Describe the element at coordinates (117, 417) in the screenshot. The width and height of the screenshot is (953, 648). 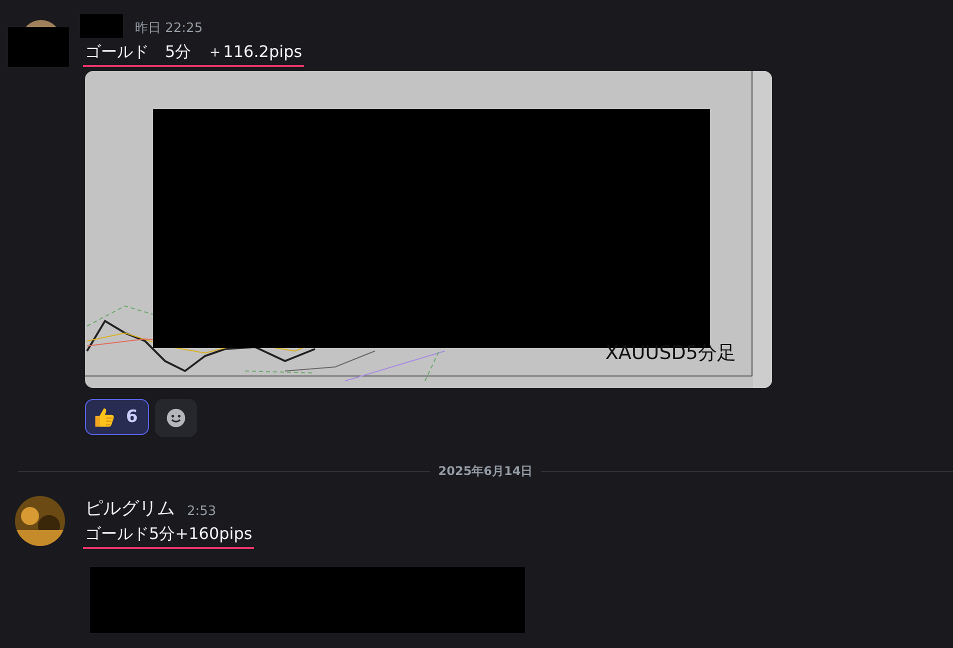
I see `reaction-button: 6` at that location.